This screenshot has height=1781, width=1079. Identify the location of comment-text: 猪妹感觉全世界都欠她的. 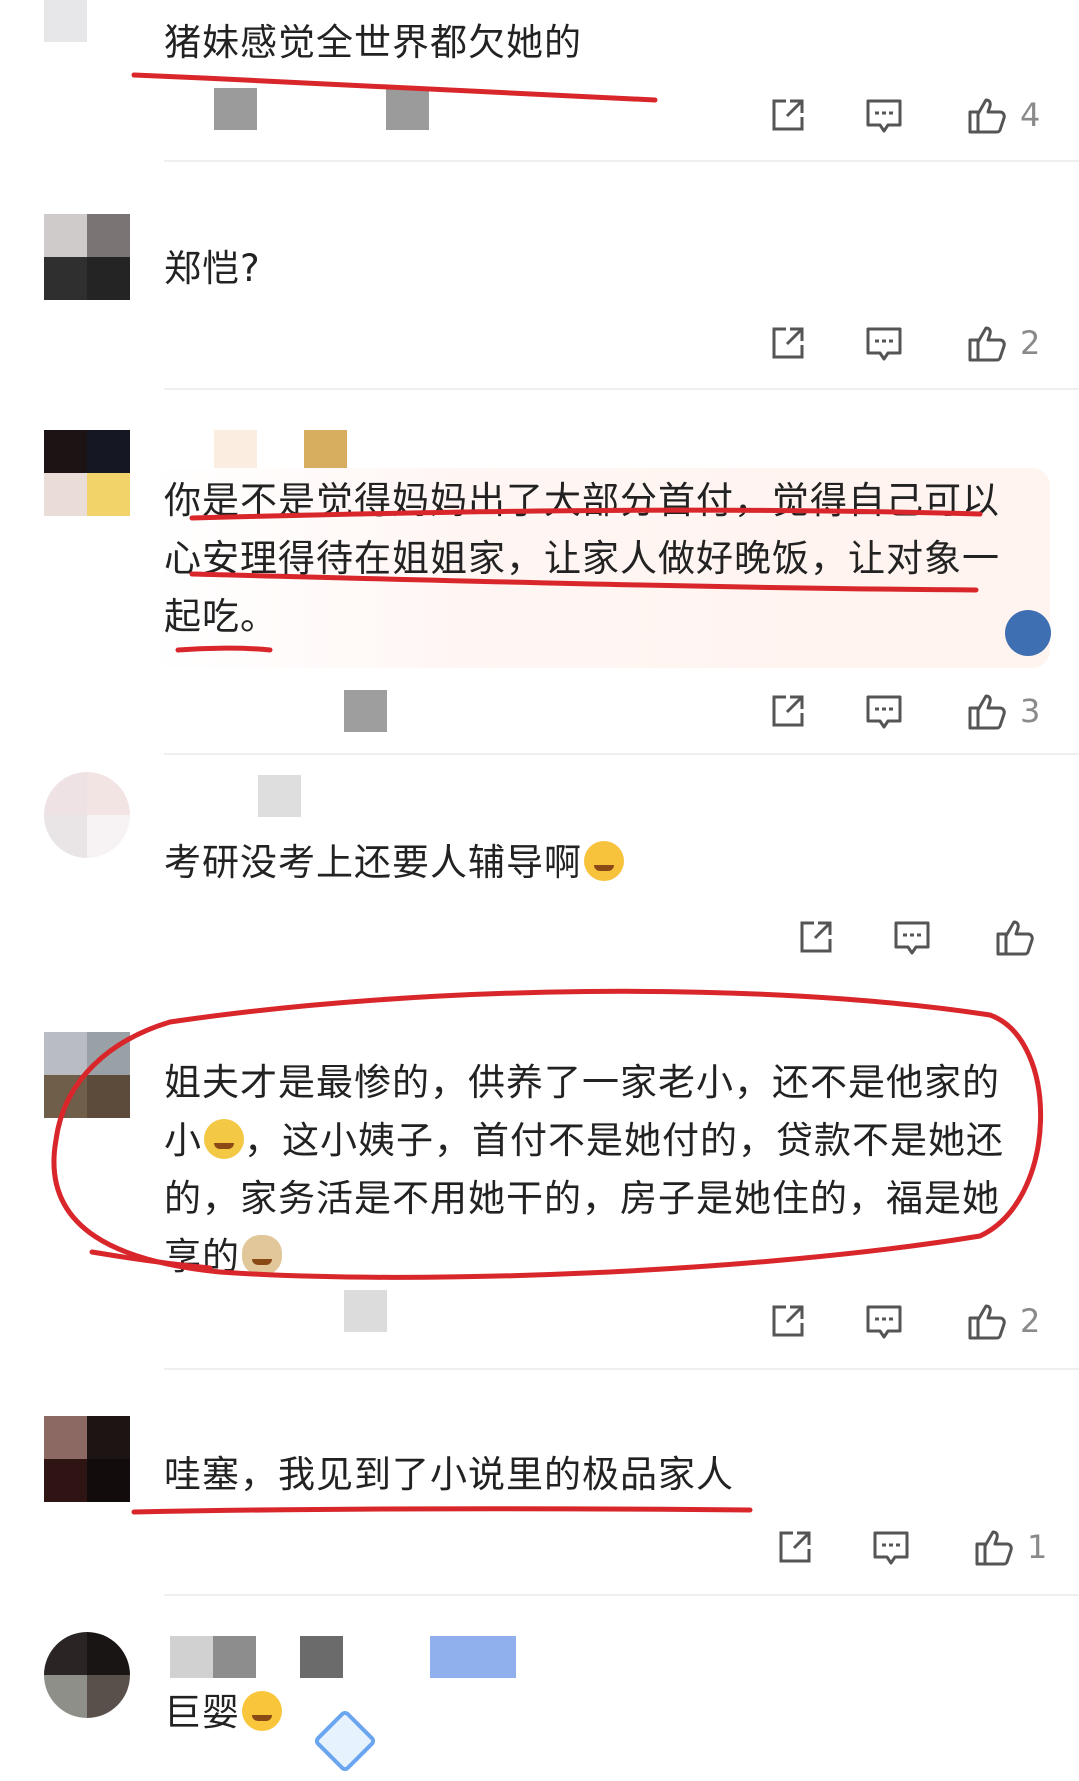
(373, 42).